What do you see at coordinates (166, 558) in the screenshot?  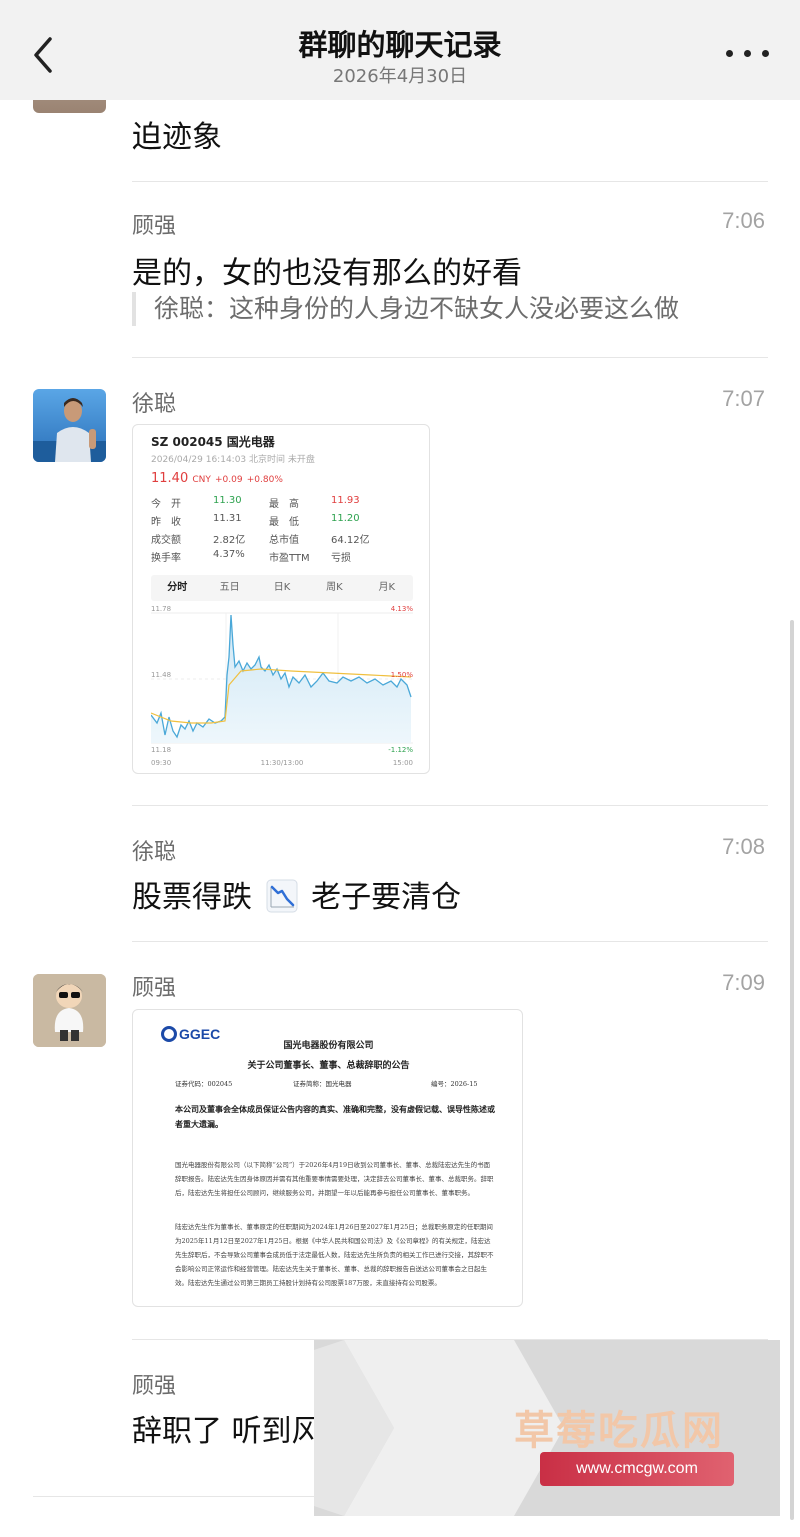 I see `stat-label: 换手率` at bounding box center [166, 558].